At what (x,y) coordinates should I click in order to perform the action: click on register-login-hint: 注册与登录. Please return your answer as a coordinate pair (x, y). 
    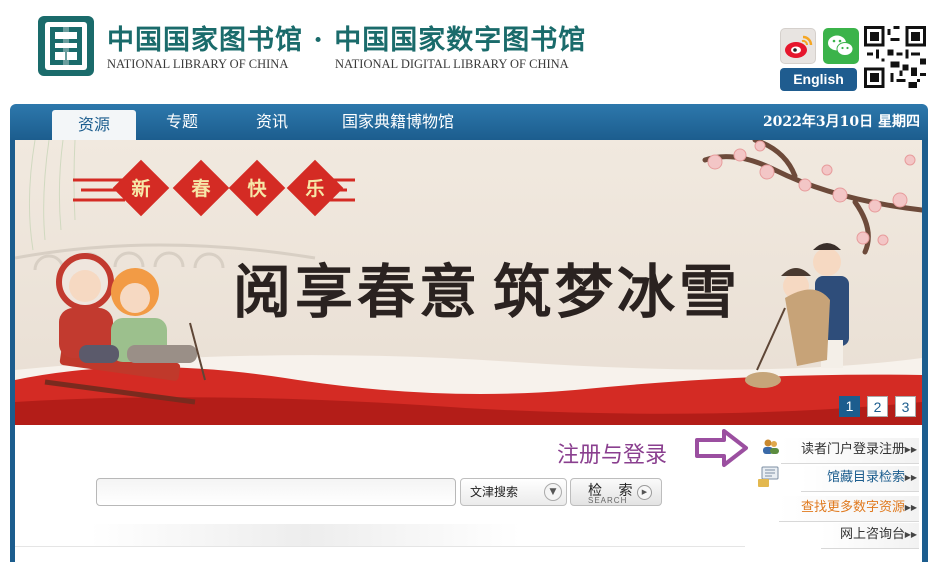
    Looking at the image, I should click on (612, 455).